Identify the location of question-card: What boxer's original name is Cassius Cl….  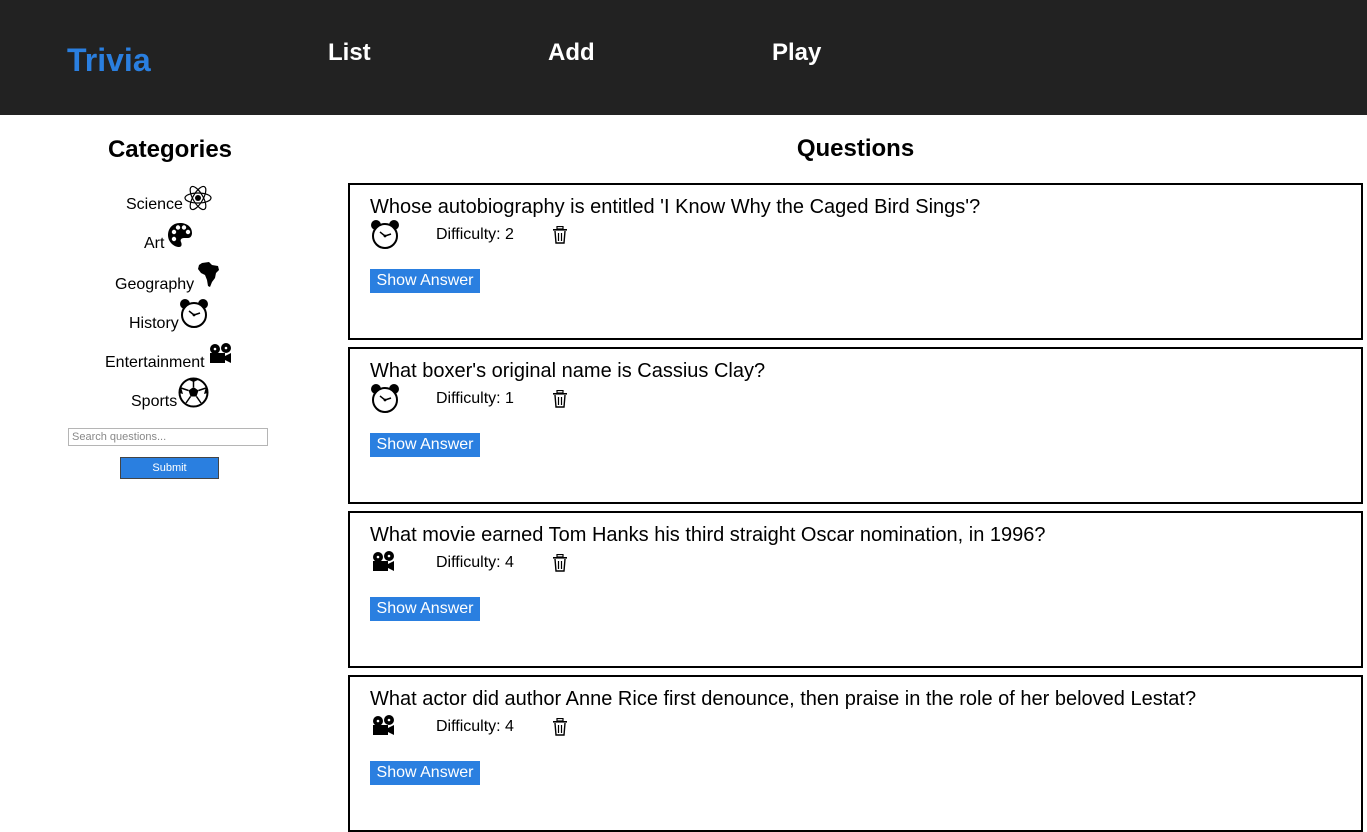
(855, 425).